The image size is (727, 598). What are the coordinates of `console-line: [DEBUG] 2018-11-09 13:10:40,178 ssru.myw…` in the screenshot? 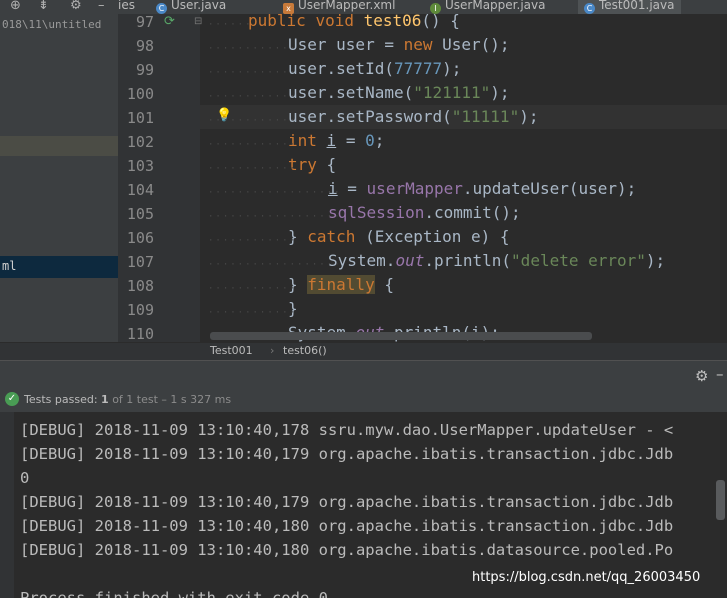 It's located at (347, 430).